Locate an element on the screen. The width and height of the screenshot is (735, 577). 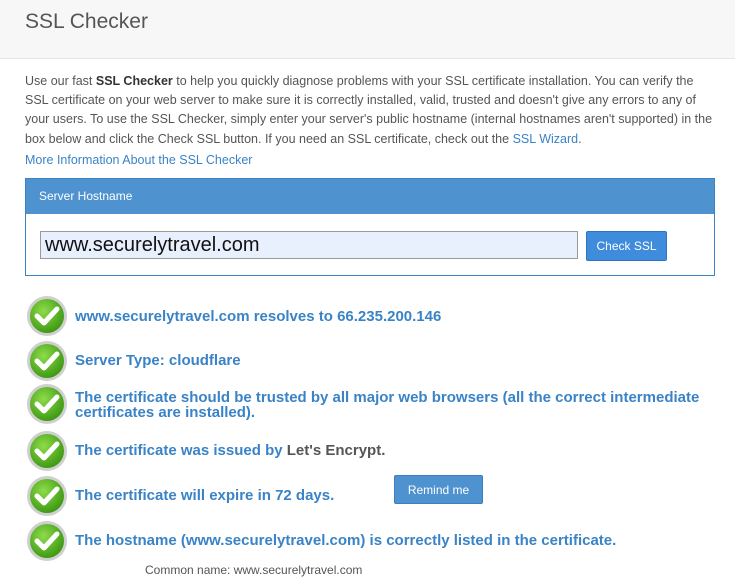
intro-bold: SSL Checker is located at coordinates (134, 81).